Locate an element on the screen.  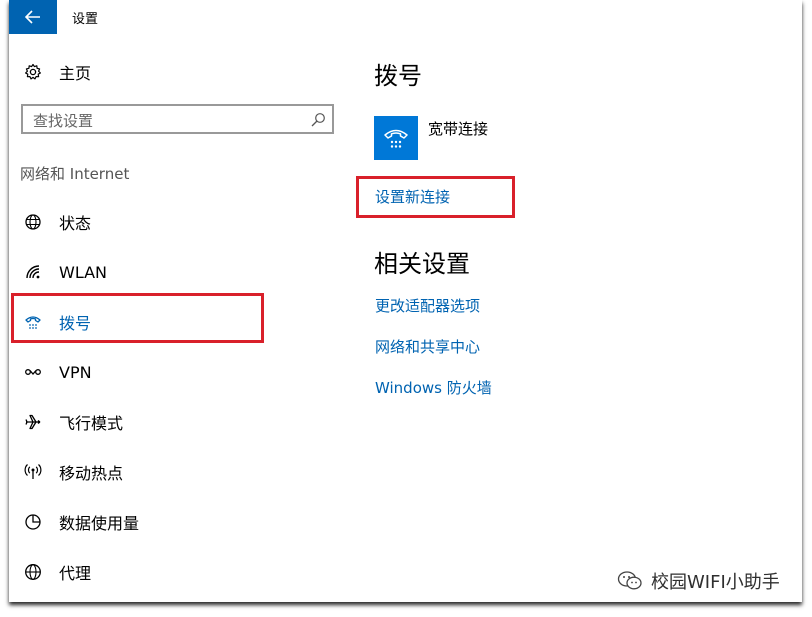
highlight-box-dialup is located at coordinates (137, 318).